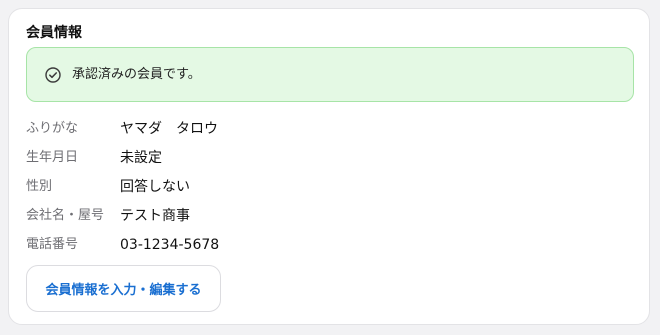 The width and height of the screenshot is (660, 335). I want to click on info-label: 電話番号, so click(52, 244).